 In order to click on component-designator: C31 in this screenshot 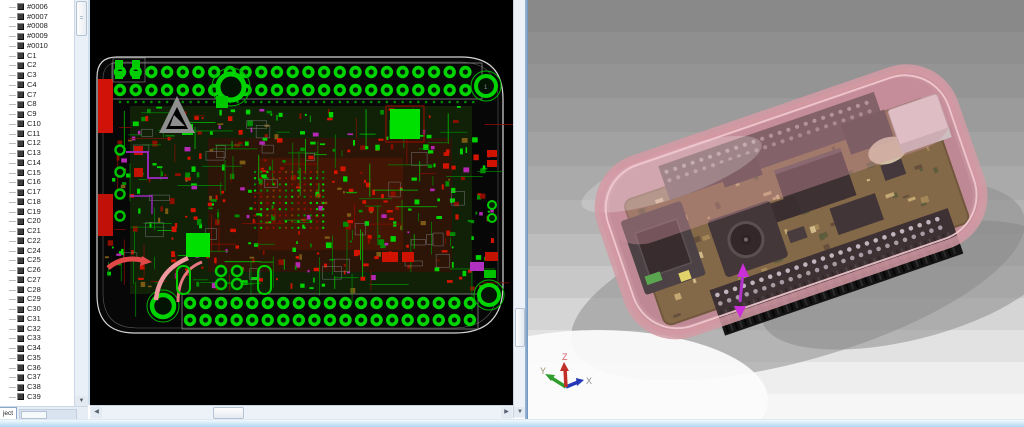, I will do `click(34, 318)`.